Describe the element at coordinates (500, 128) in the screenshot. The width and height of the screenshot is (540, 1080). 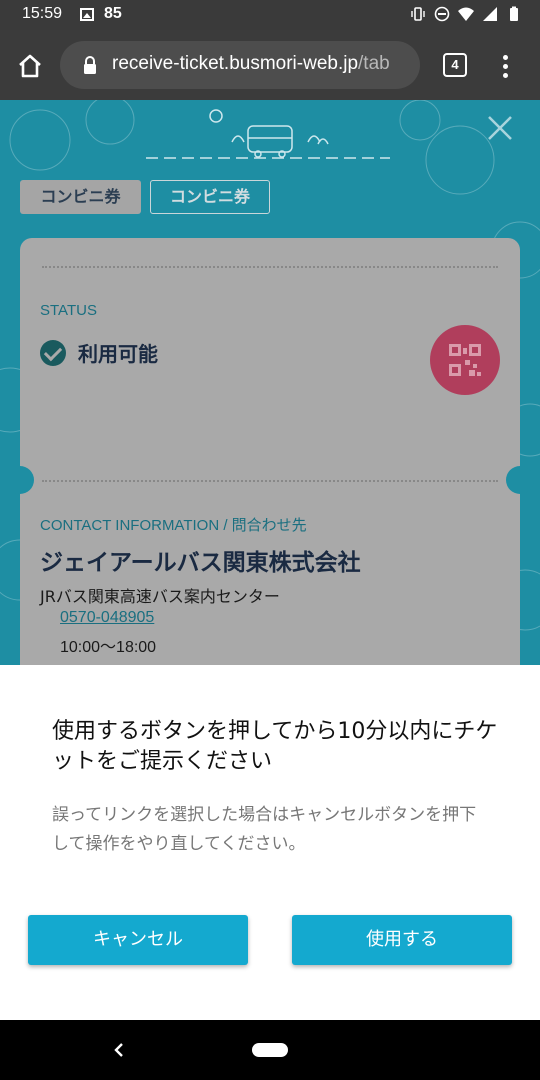
I see `close-icon` at that location.